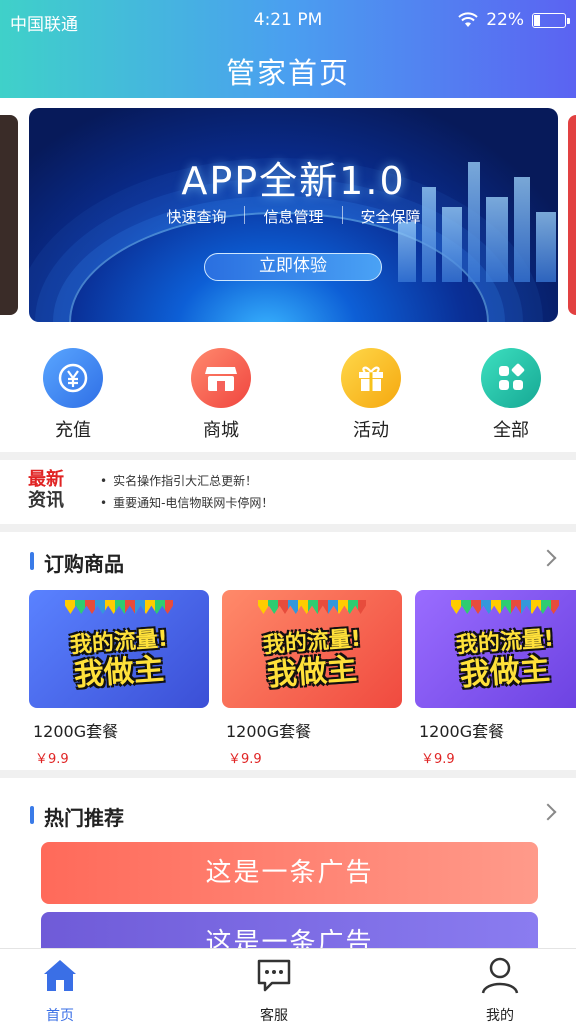 This screenshot has height=1024, width=576. Describe the element at coordinates (84, 818) in the screenshot. I see `section-title: 热门推荐` at that location.